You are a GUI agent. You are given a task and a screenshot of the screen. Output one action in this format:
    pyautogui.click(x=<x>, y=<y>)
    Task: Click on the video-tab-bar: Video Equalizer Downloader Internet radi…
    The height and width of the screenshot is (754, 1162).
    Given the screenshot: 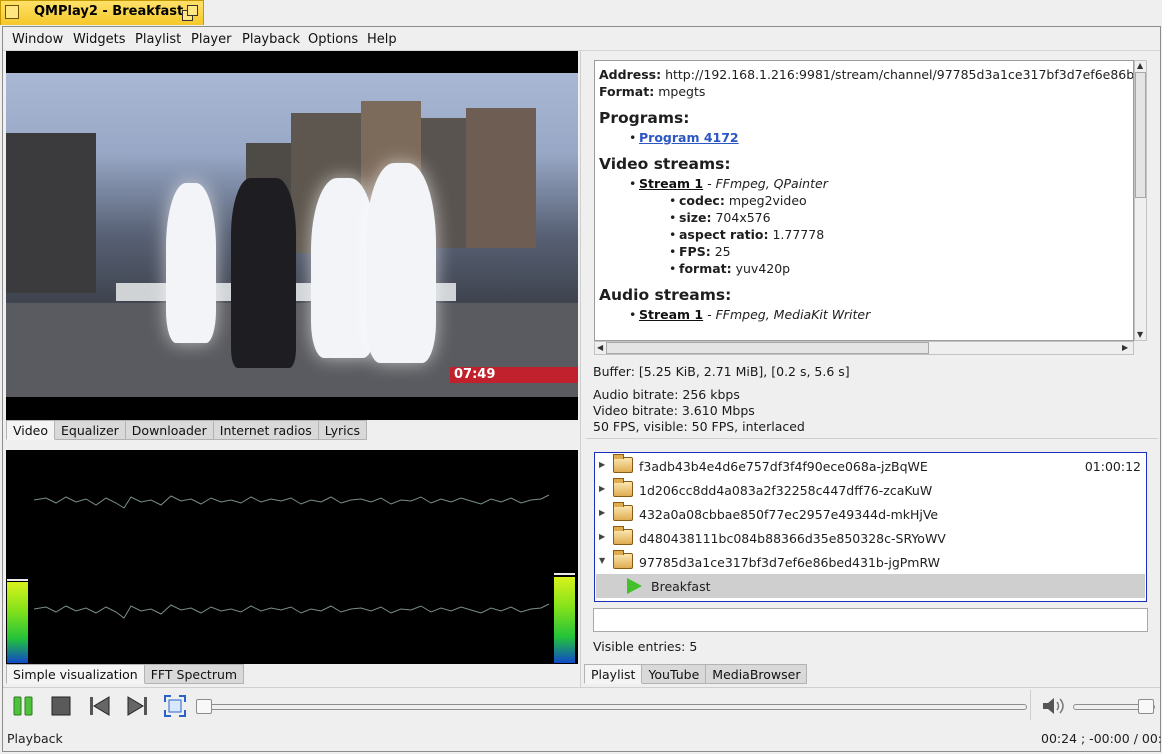 What is the action you would take?
    pyautogui.click(x=186, y=430)
    